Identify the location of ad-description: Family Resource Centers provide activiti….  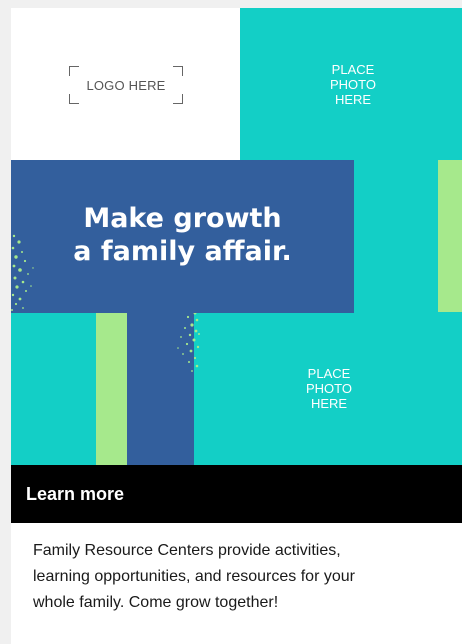
(243, 577).